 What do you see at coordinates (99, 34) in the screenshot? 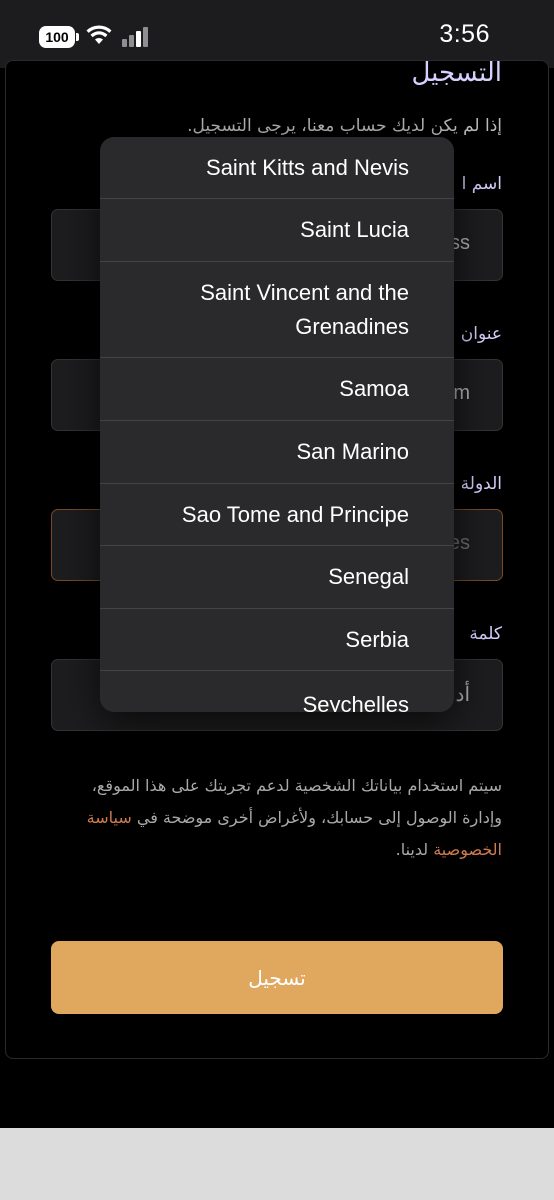
I see `wifi-icon` at bounding box center [99, 34].